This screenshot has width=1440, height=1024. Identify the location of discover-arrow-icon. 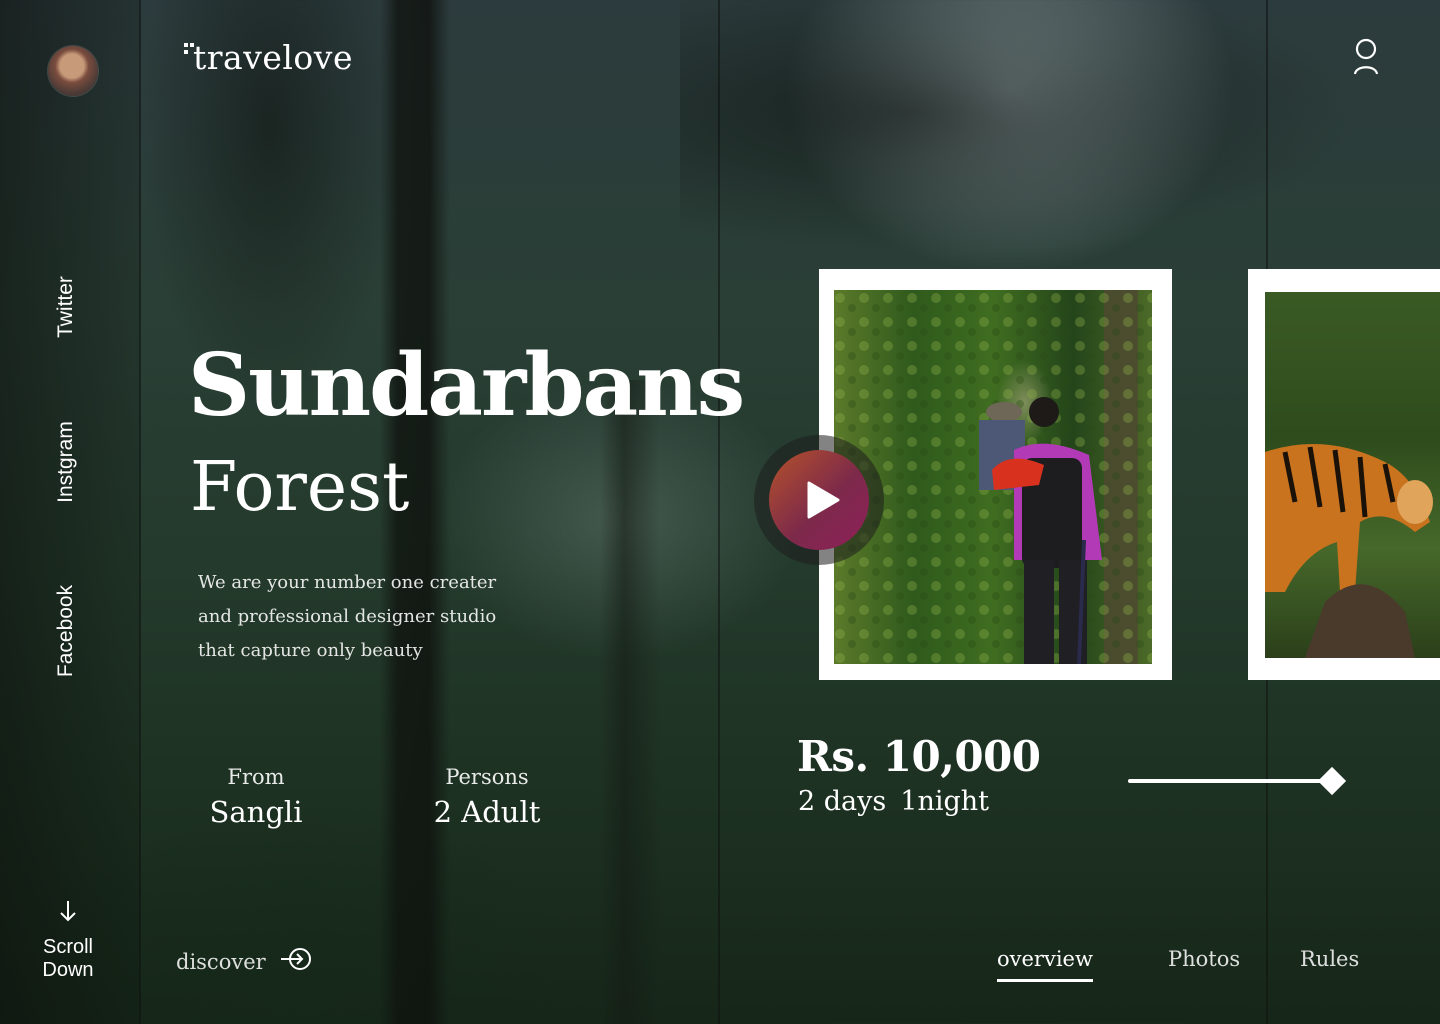
(297, 961).